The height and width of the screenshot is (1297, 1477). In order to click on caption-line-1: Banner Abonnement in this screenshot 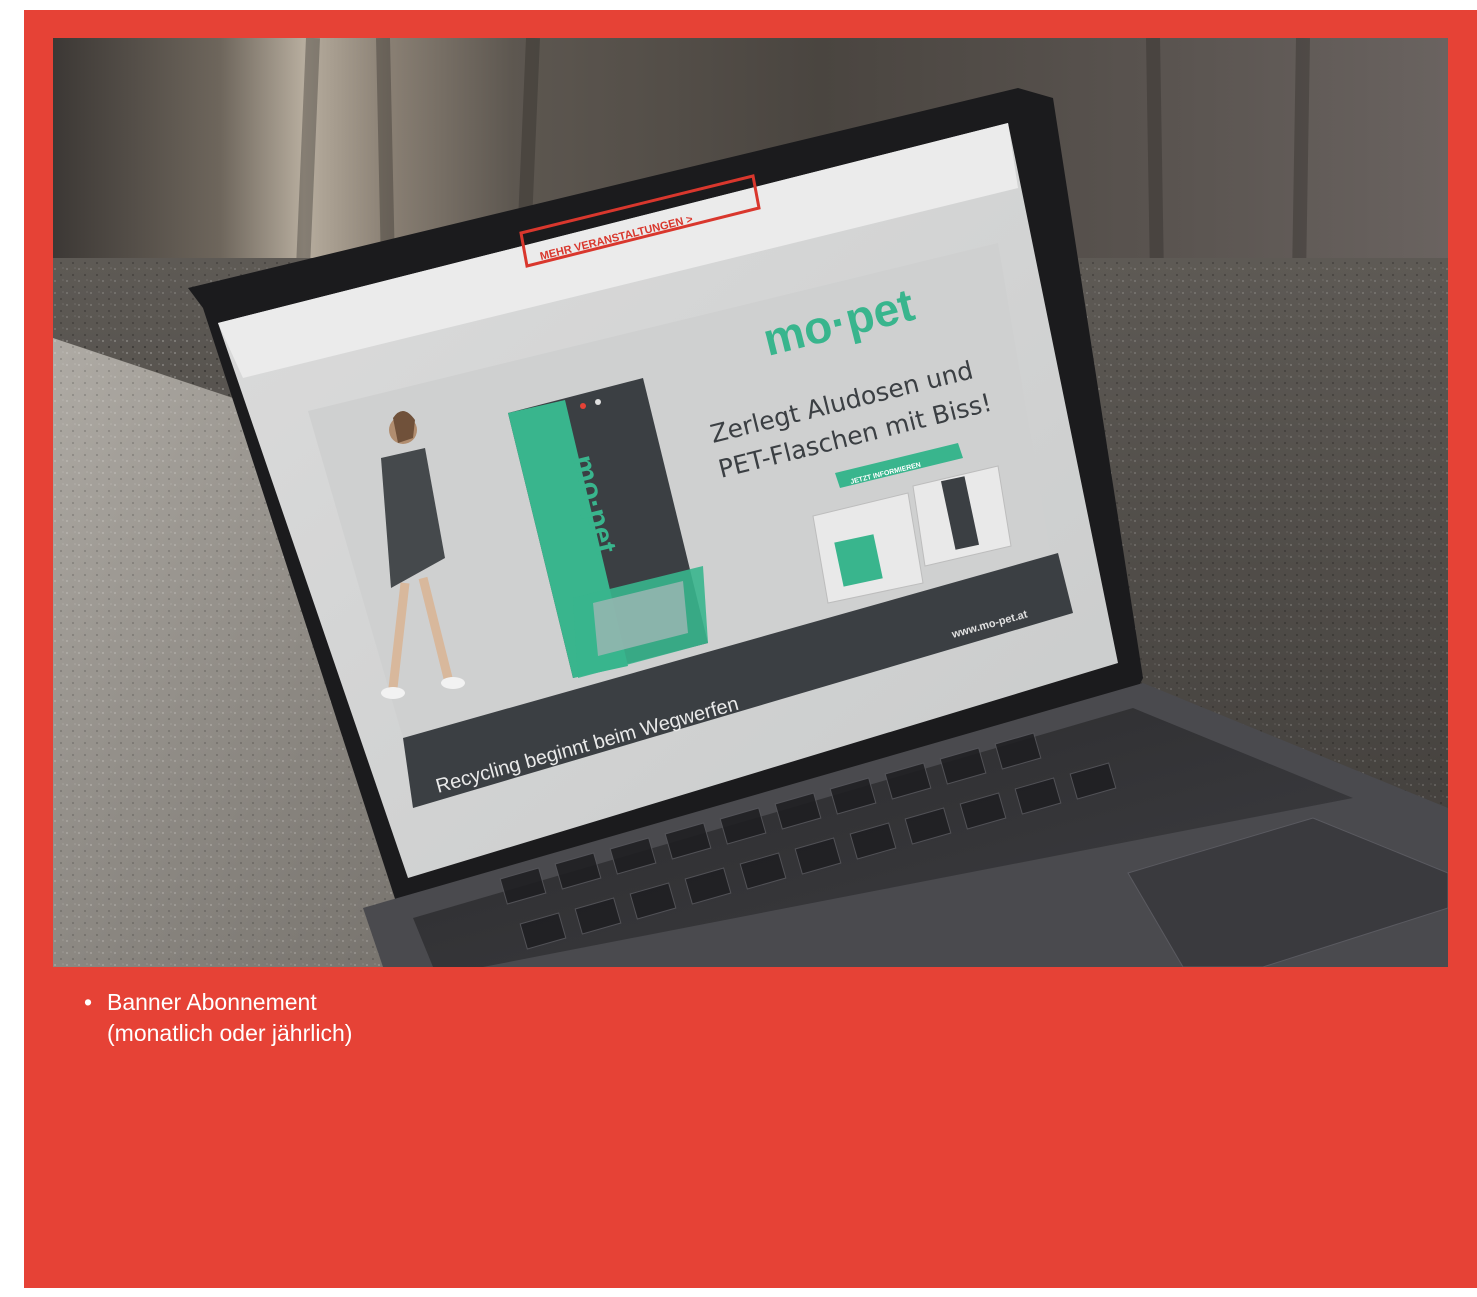, I will do `click(212, 1002)`.